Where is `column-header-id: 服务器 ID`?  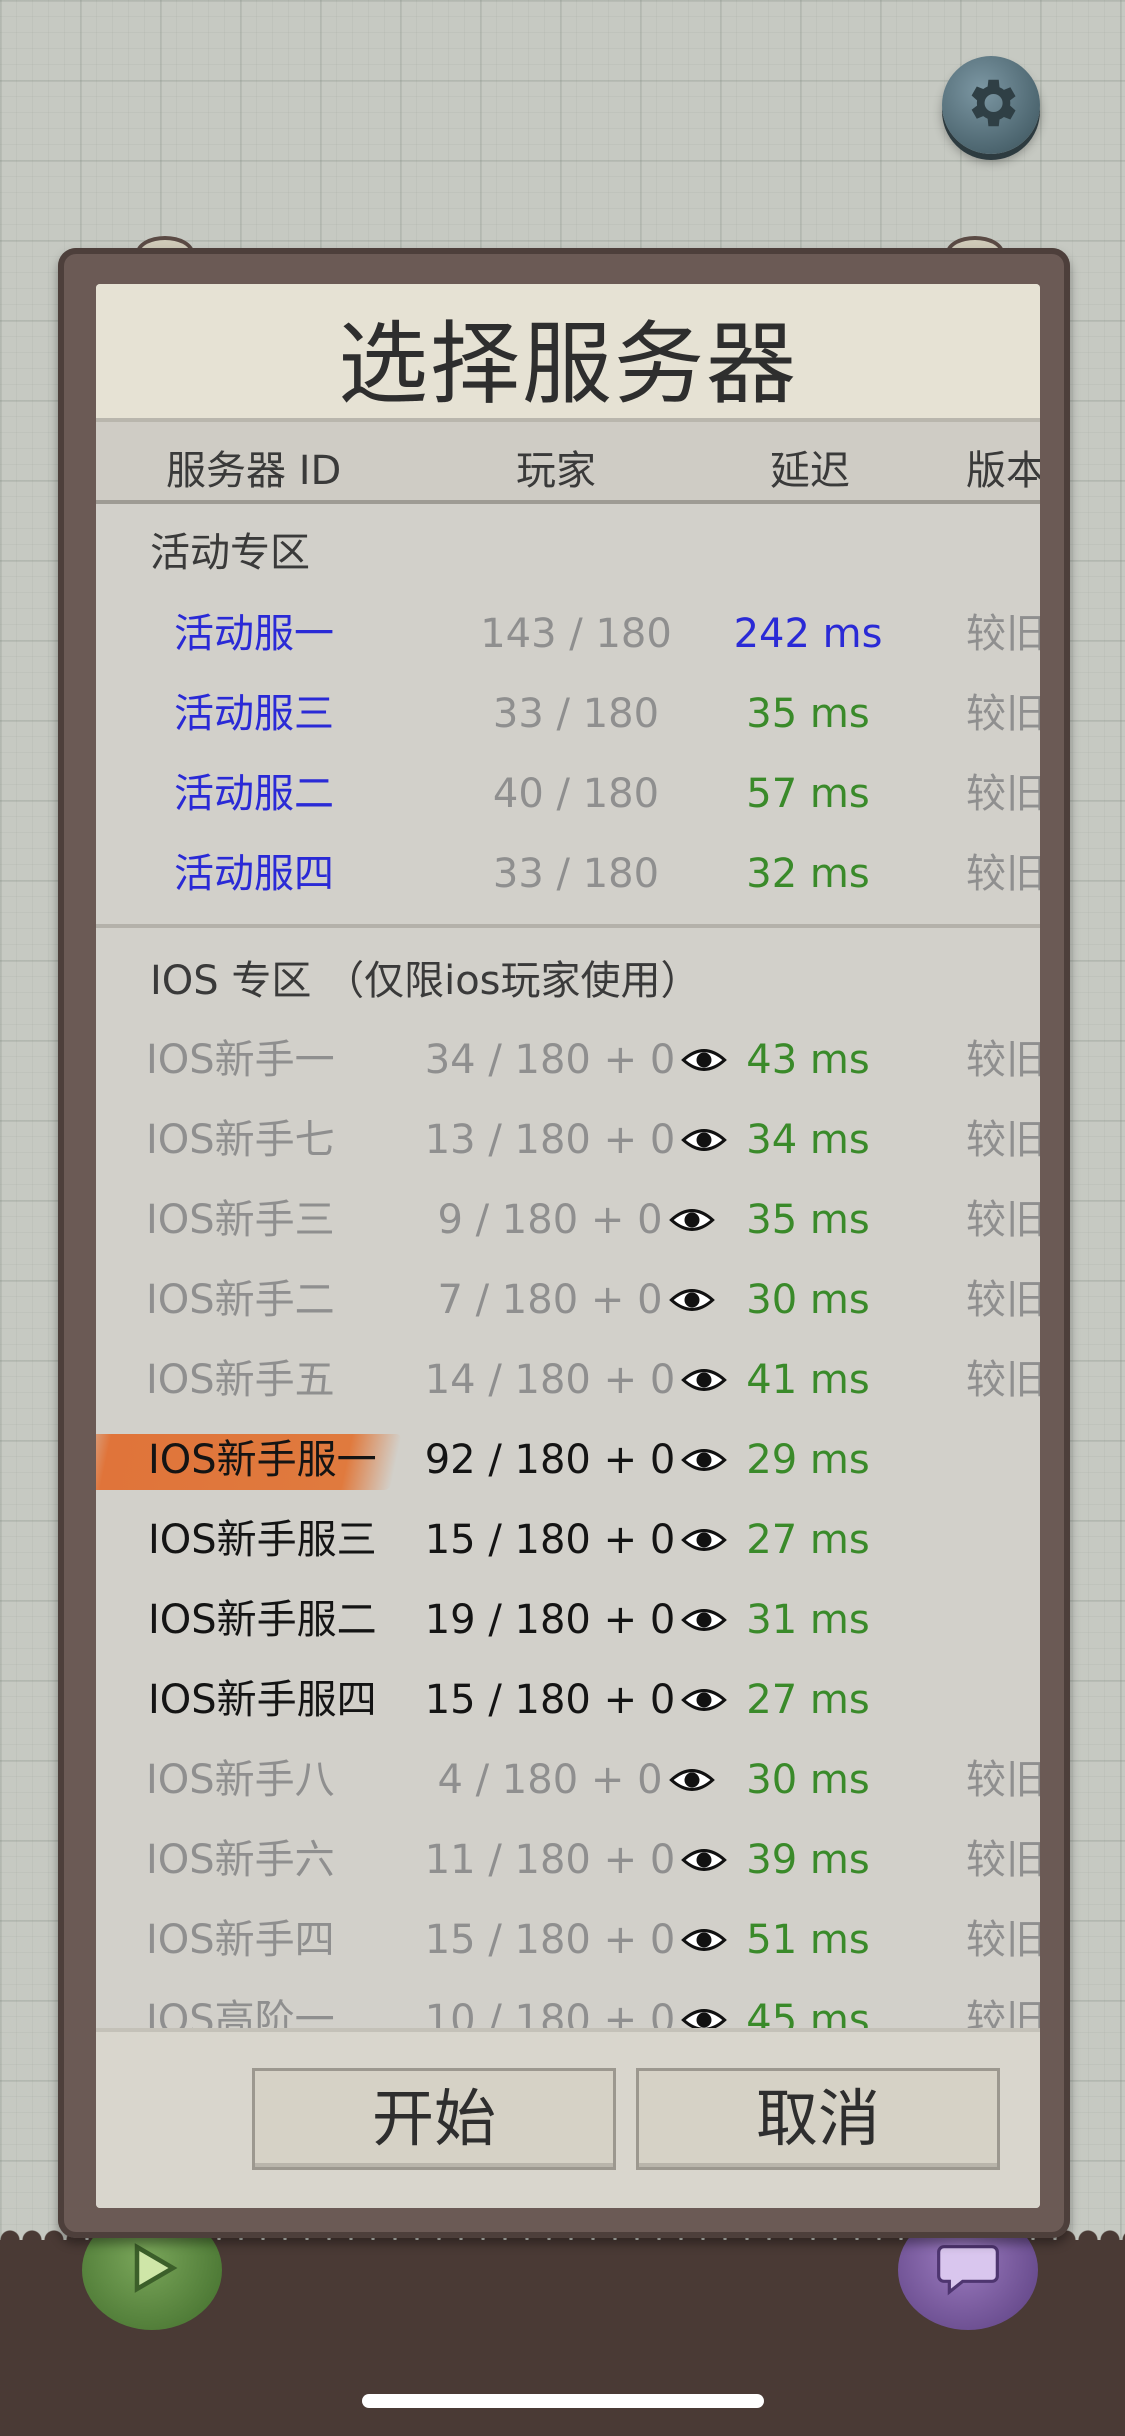
column-header-id: 服务器 ID is located at coordinates (254, 471).